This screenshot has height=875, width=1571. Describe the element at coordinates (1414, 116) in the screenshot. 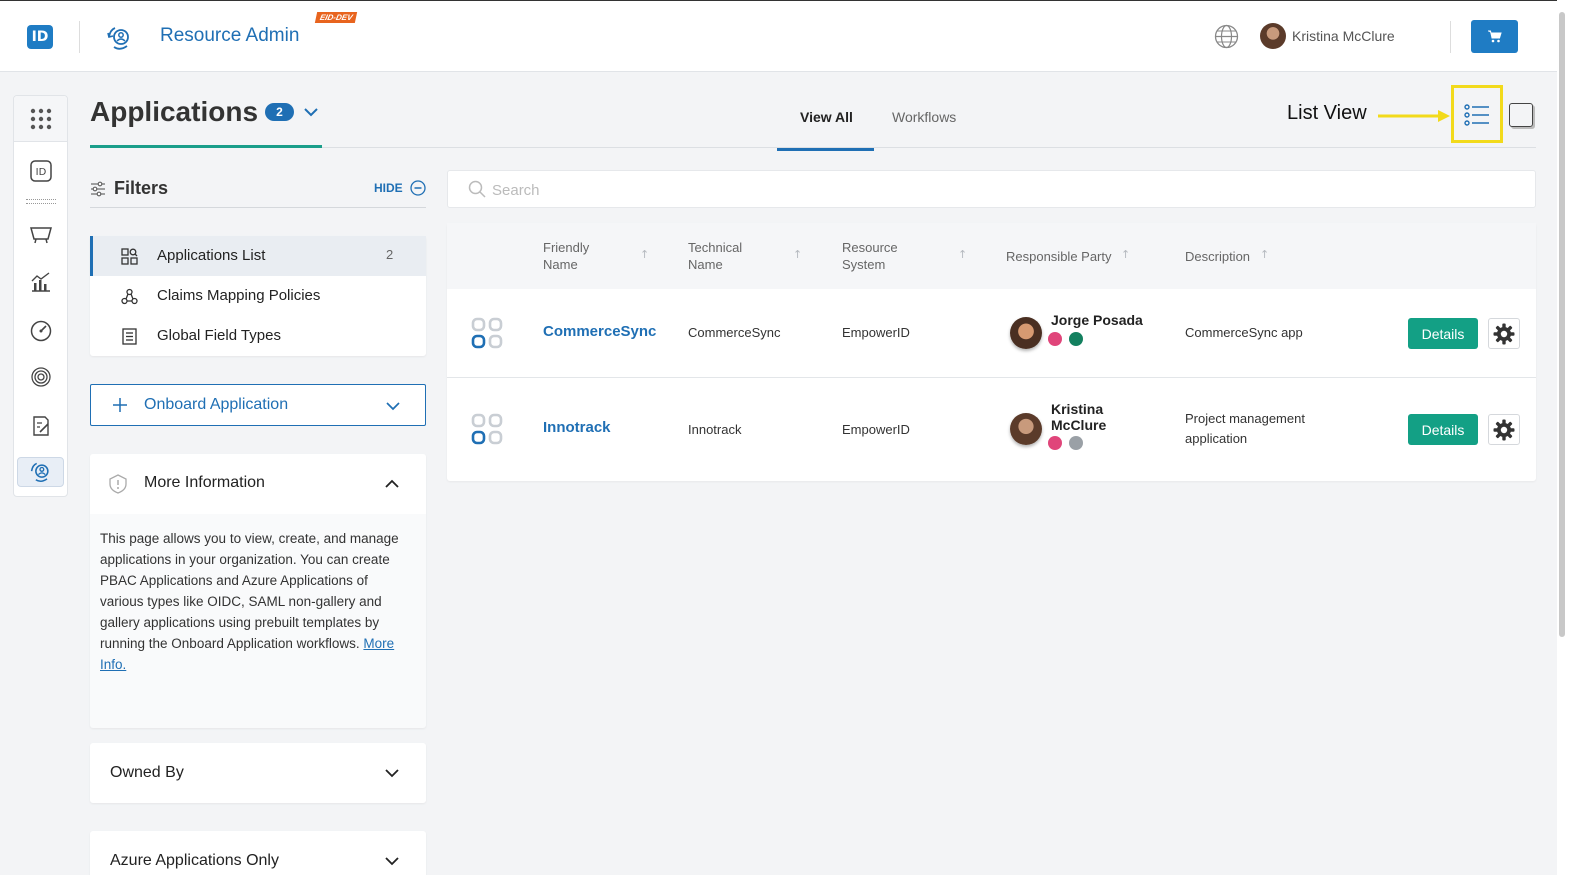

I see `annotation-arrow-icon` at that location.